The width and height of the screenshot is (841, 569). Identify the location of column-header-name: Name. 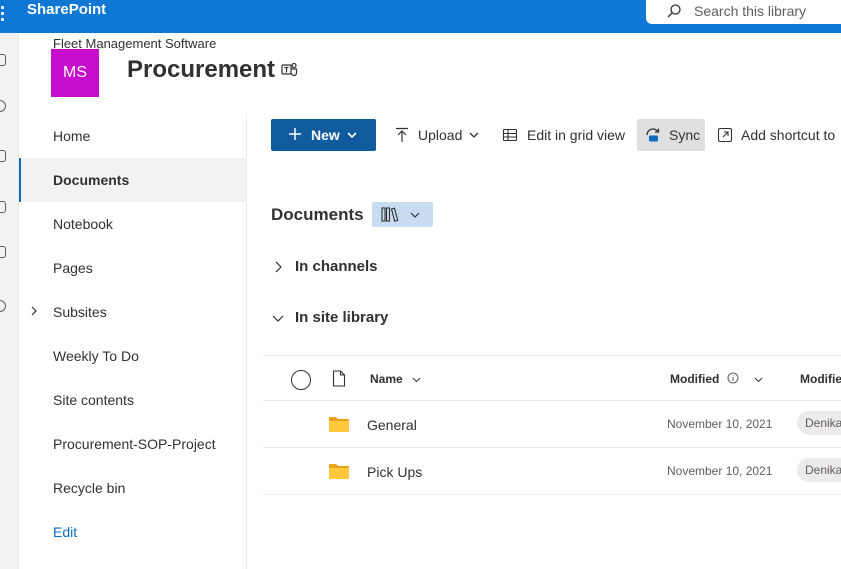
(395, 379).